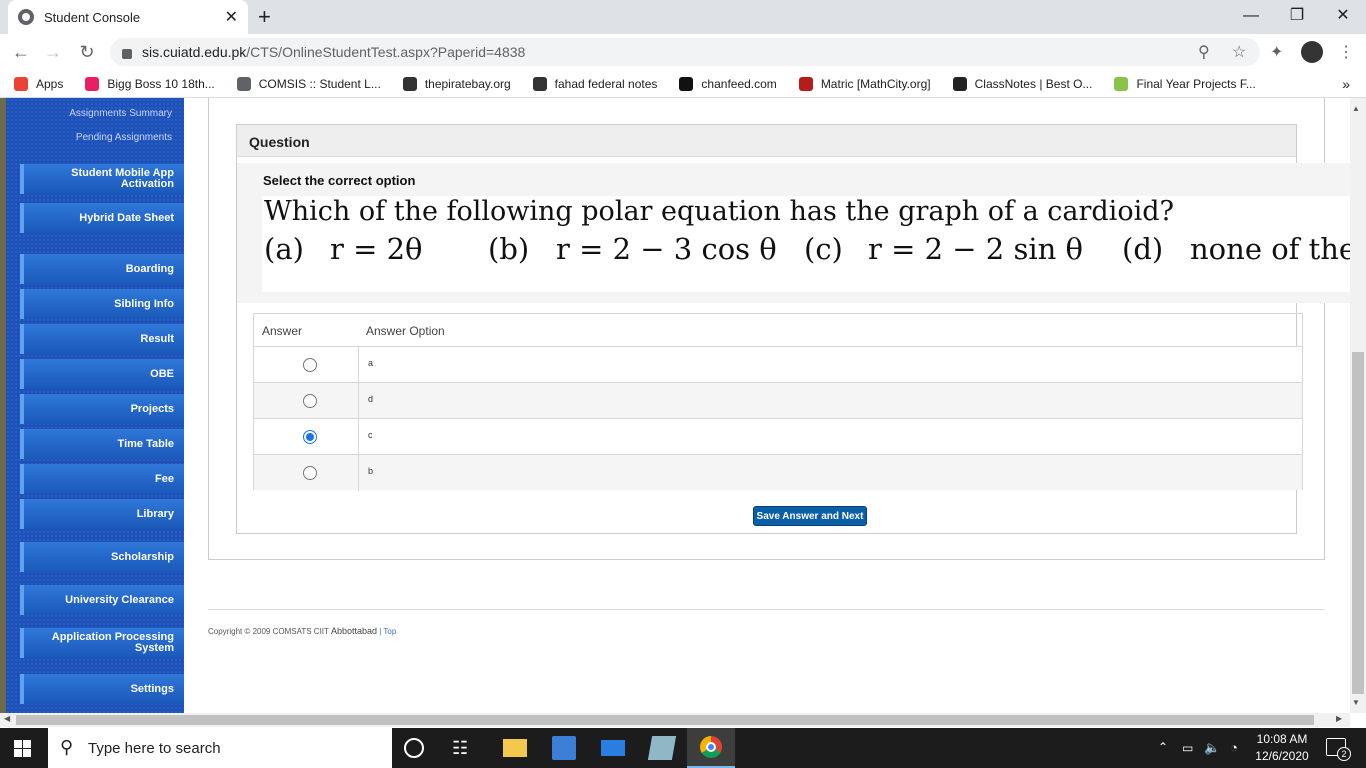 Image resolution: width=1366 pixels, height=768 pixels. Describe the element at coordinates (154, 748) in the screenshot. I see `search-placeholder: Type here to search` at that location.